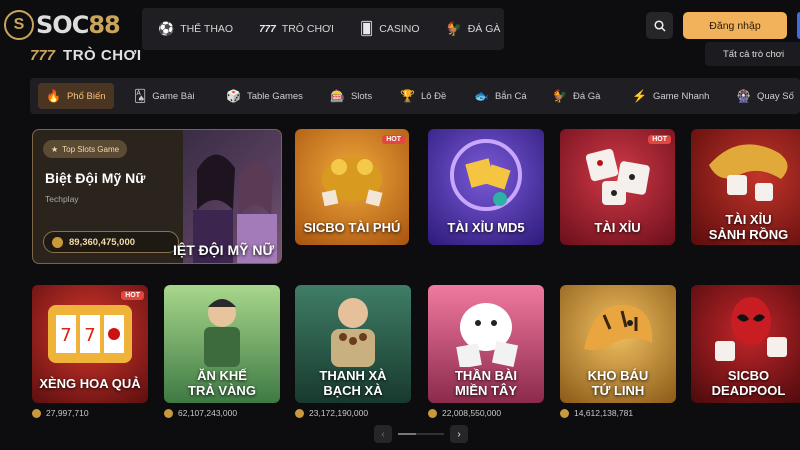  Describe the element at coordinates (576, 96) in the screenshot. I see `tab-da-ga: 🐓 Đá Gà` at that location.